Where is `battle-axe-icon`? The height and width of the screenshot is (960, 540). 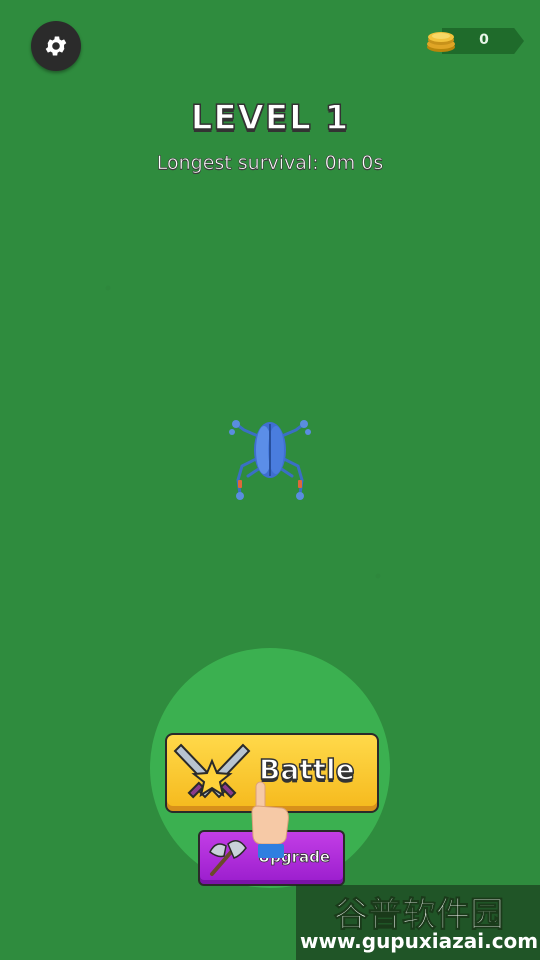 battle-axe-icon is located at coordinates (228, 858).